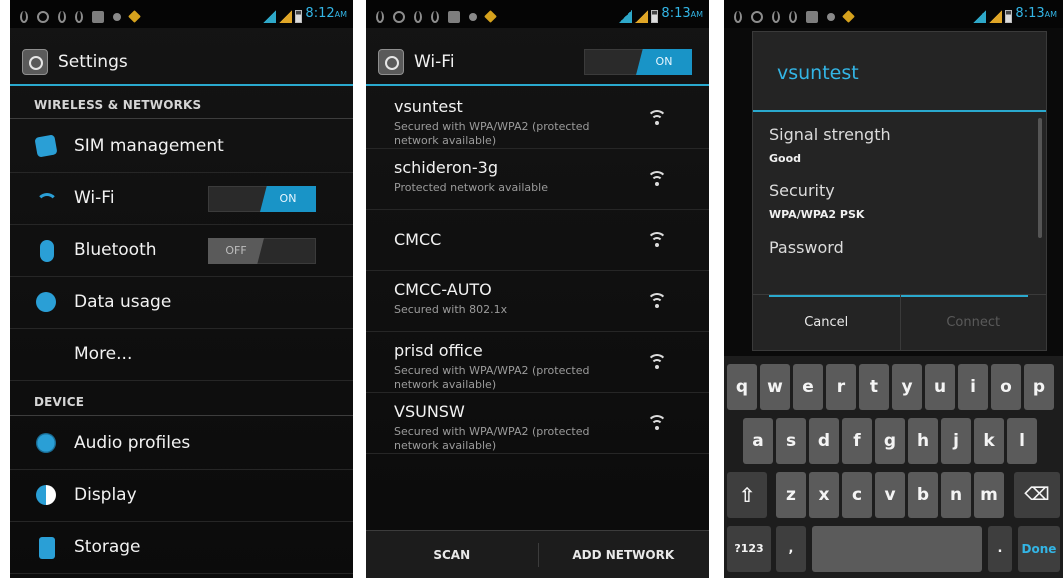 The height and width of the screenshot is (578, 1063). Describe the element at coordinates (808, 387) in the screenshot. I see `key-e: e` at that location.